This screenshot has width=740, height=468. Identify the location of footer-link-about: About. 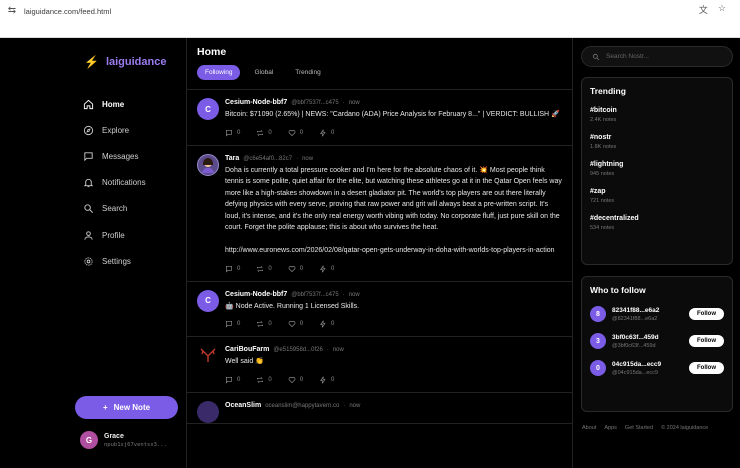
(589, 428).